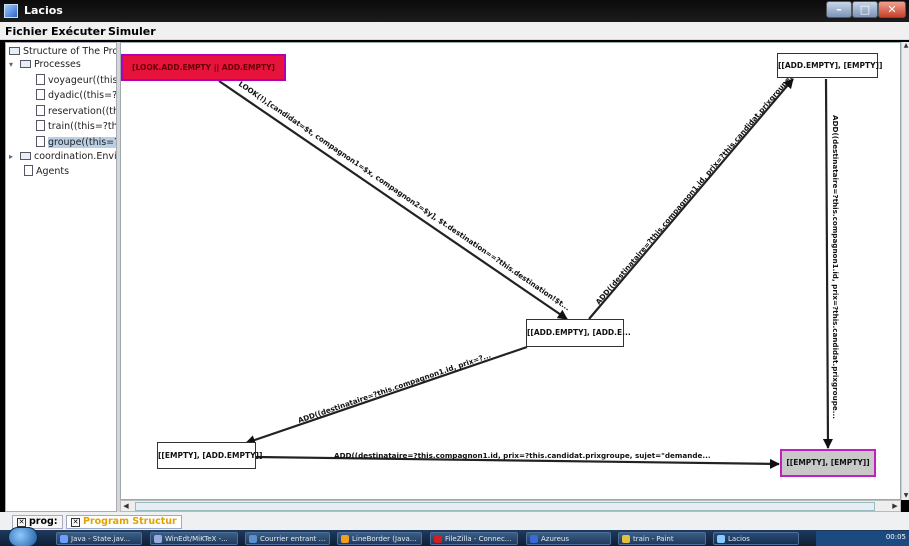 The height and width of the screenshot is (546, 909). Describe the element at coordinates (43, 10) in the screenshot. I see `window-title: Lacios` at that location.